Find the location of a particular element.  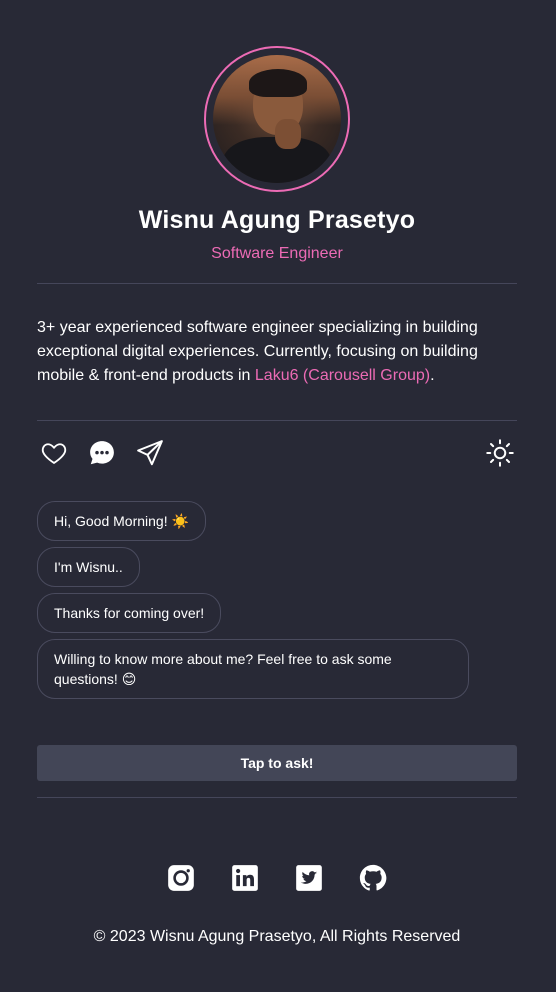

linkedin-icon is located at coordinates (245, 878).